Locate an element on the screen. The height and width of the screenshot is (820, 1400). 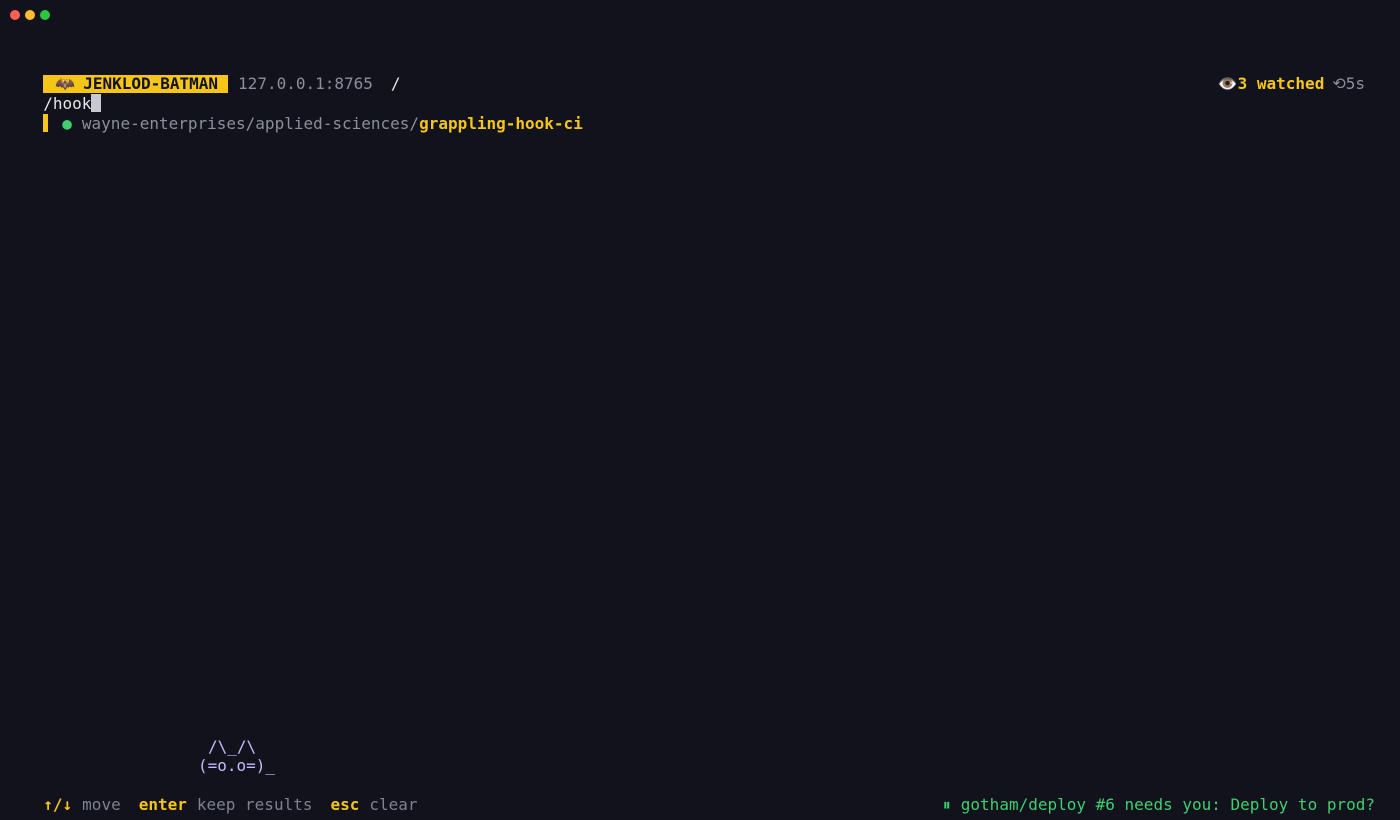
hint-label-move: move is located at coordinates (101, 804).